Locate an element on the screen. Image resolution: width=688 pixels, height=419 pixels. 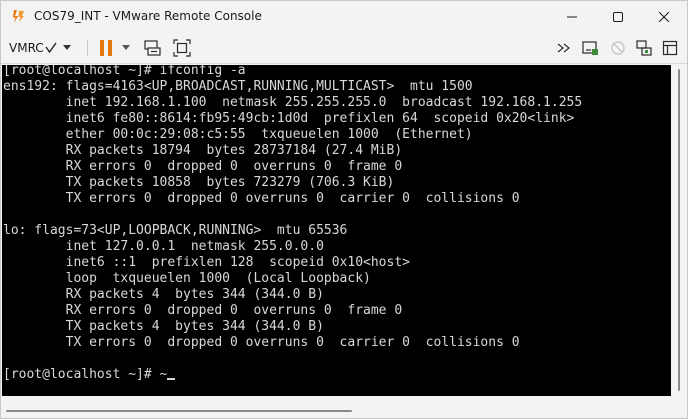
fit-window-button is located at coordinates (182, 48).